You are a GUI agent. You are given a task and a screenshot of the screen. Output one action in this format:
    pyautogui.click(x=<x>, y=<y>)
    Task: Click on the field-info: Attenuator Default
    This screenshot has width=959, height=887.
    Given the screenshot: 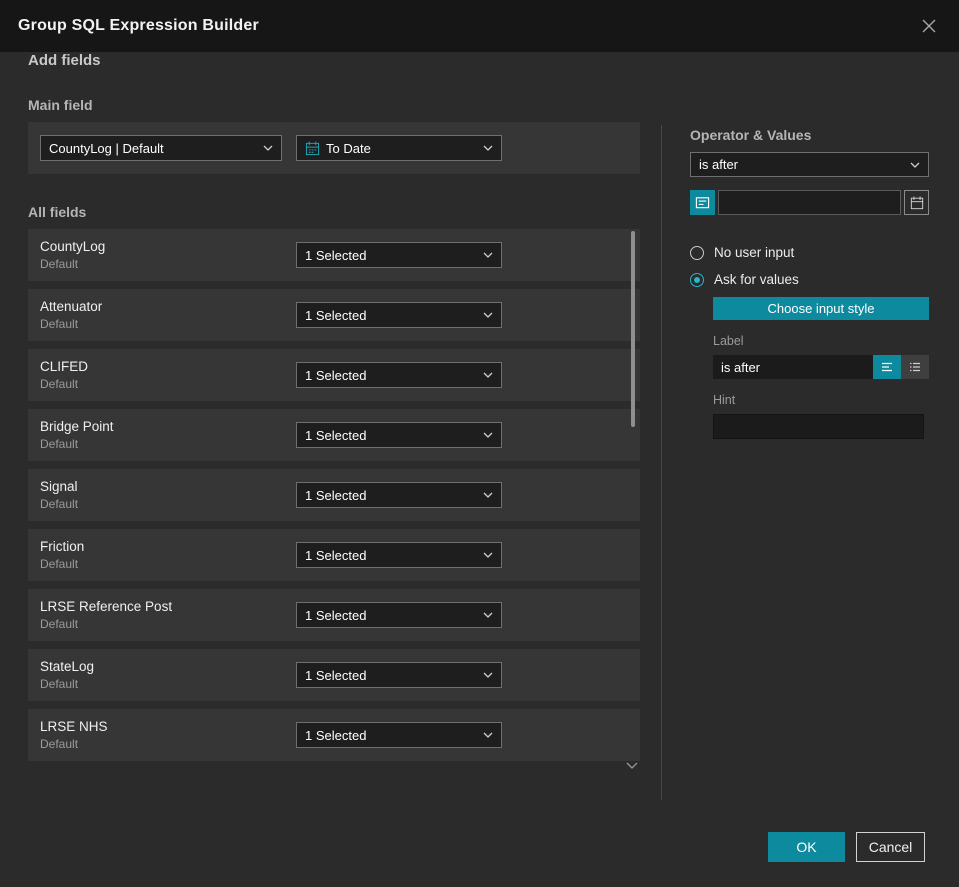 What is the action you would take?
    pyautogui.click(x=168, y=315)
    